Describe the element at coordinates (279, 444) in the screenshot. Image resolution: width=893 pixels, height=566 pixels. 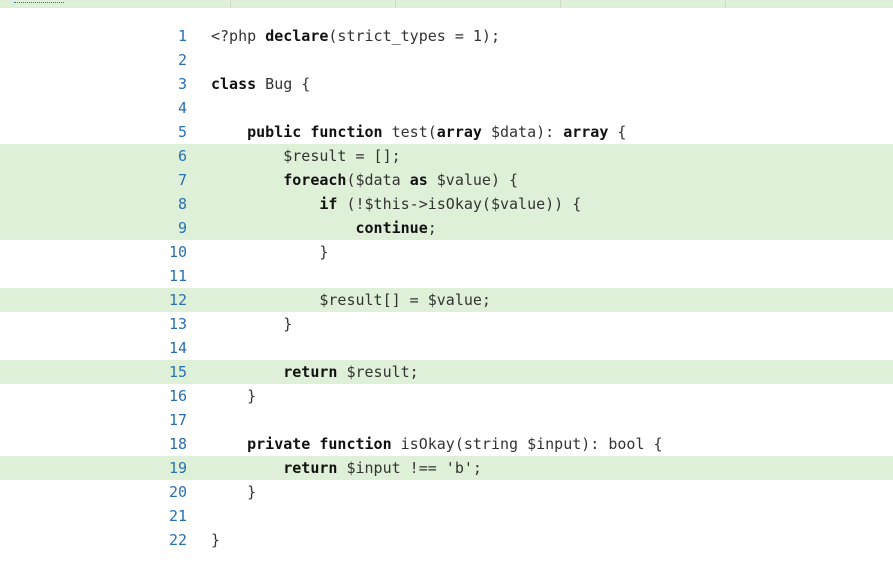
I see `code-keyword: private` at that location.